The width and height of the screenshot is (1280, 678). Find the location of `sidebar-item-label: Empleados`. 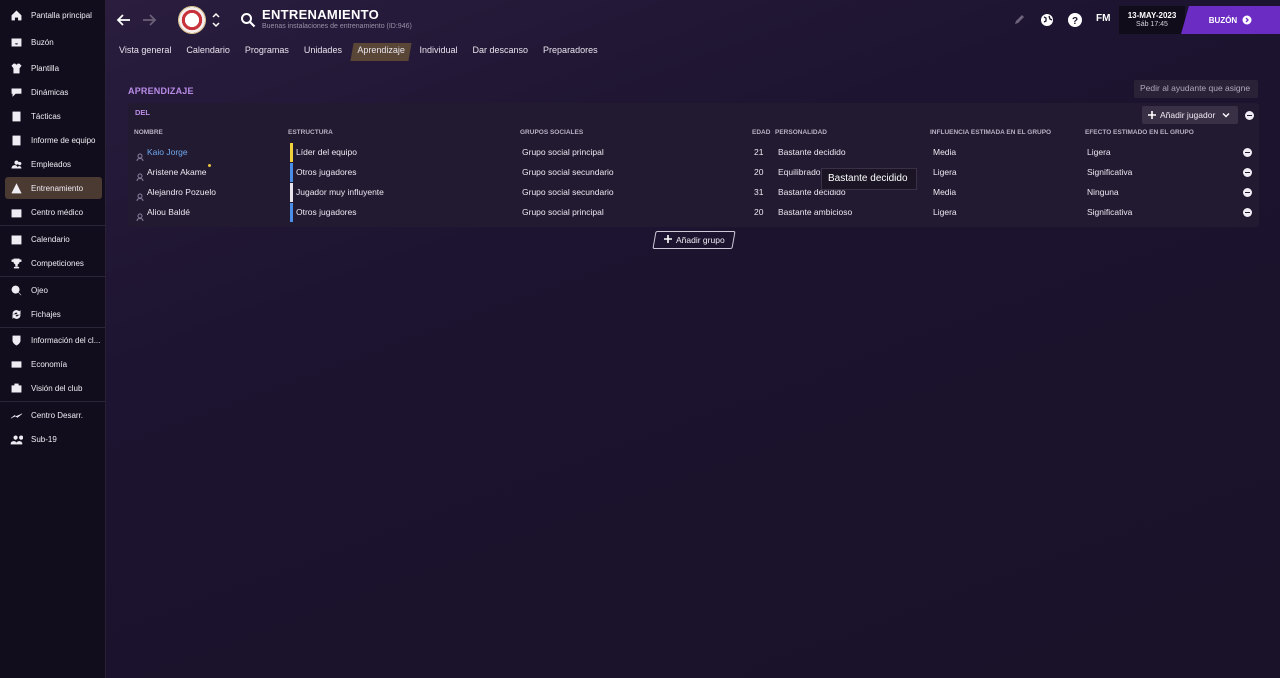

sidebar-item-label: Empleados is located at coordinates (51, 164).